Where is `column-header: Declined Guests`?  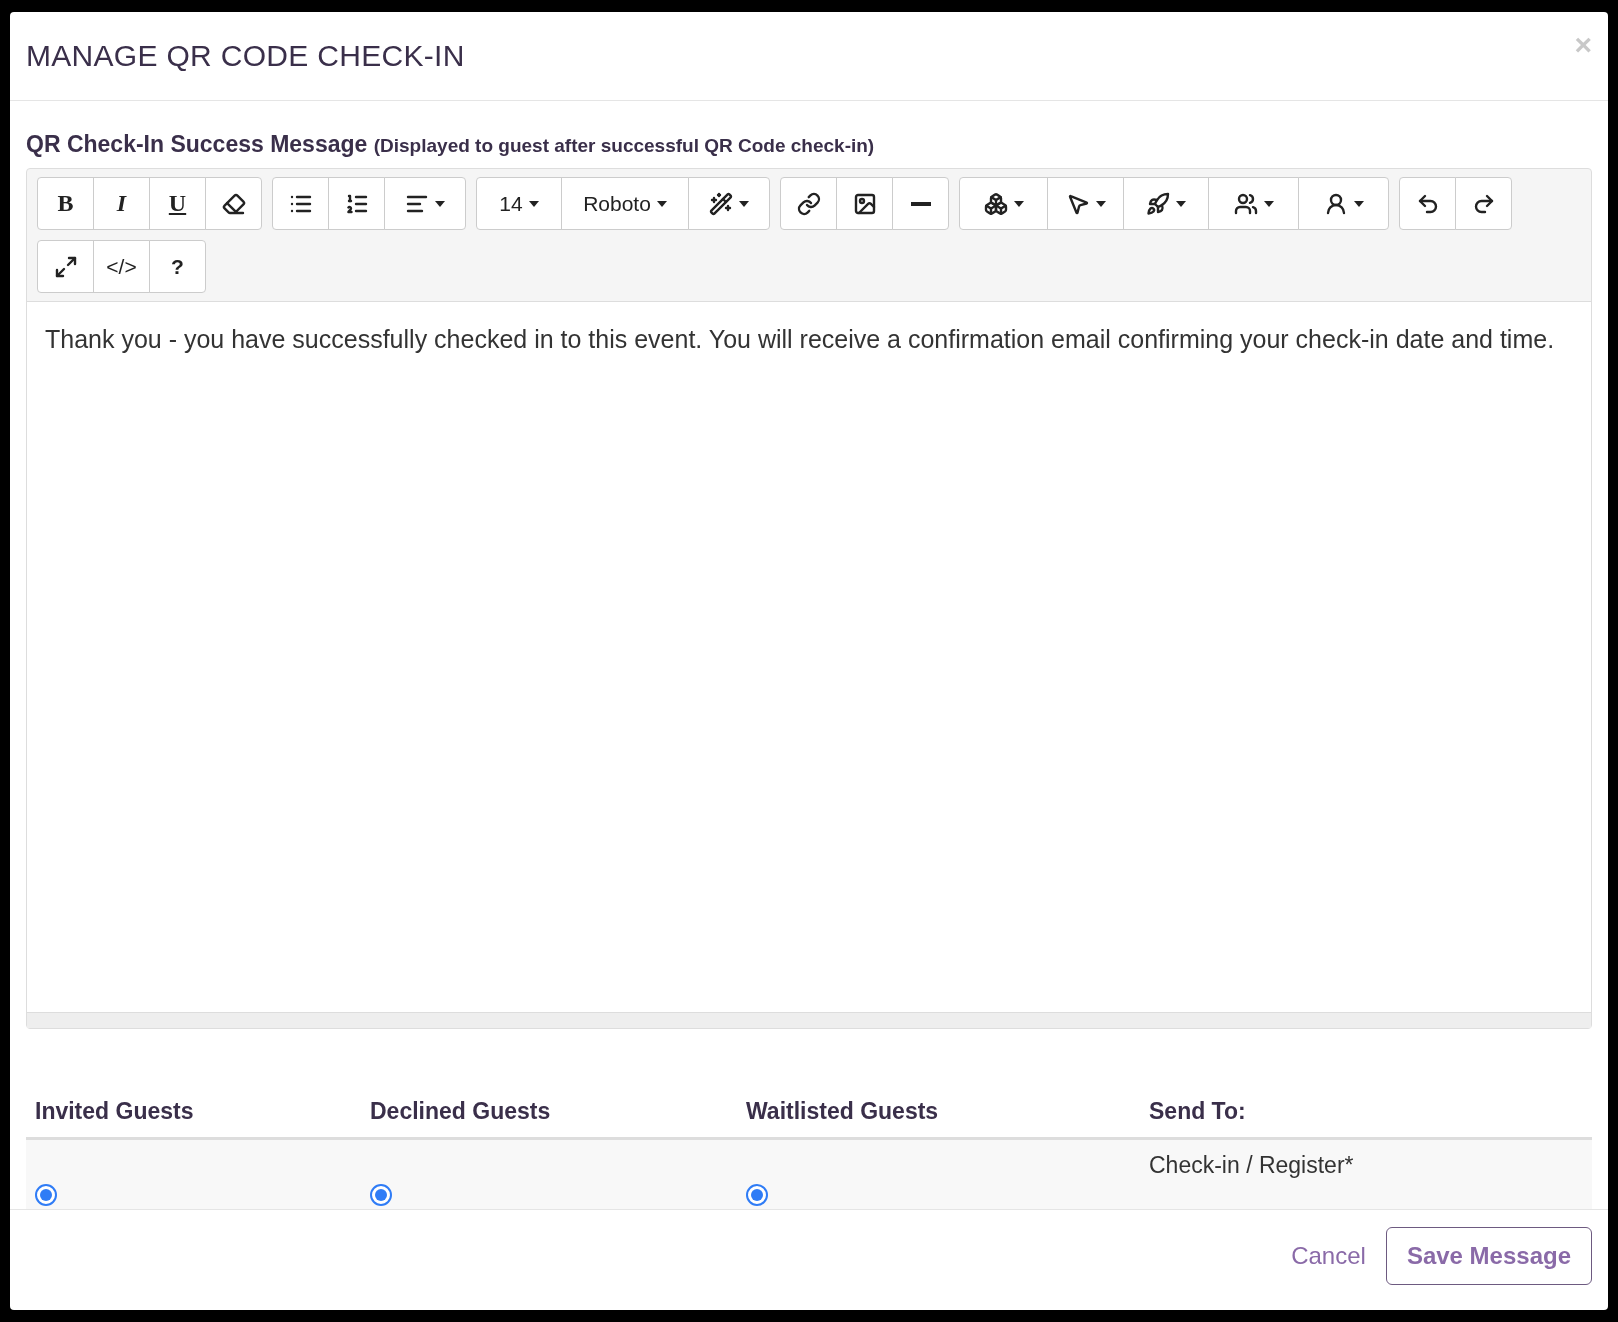
column-header: Declined Guests is located at coordinates (461, 1111).